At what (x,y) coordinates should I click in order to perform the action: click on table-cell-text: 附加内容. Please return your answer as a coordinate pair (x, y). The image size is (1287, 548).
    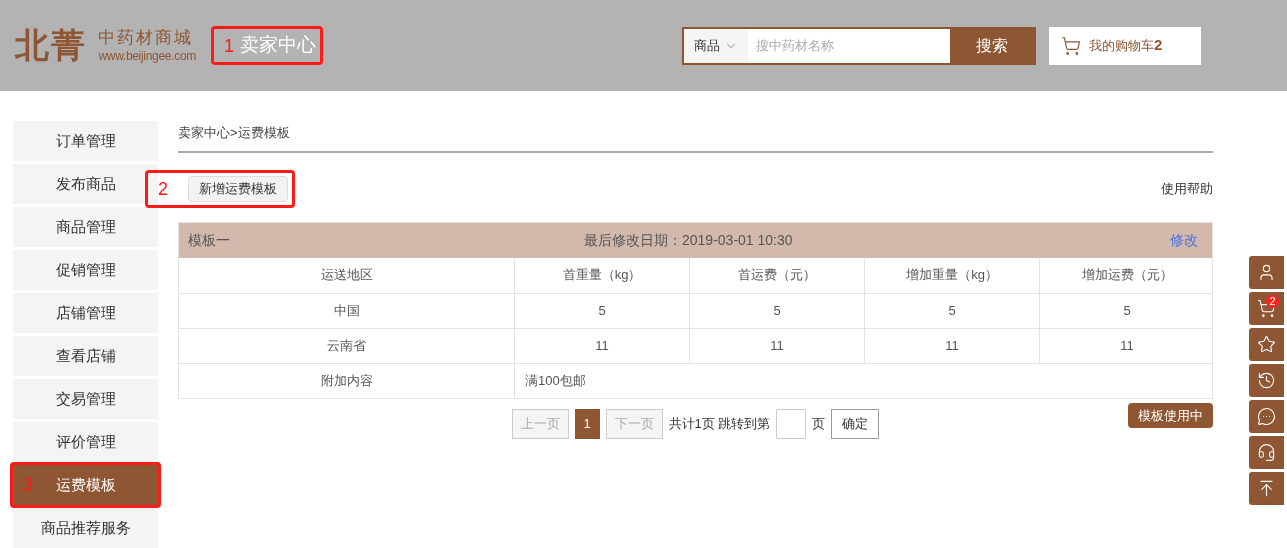
    Looking at the image, I should click on (346, 380).